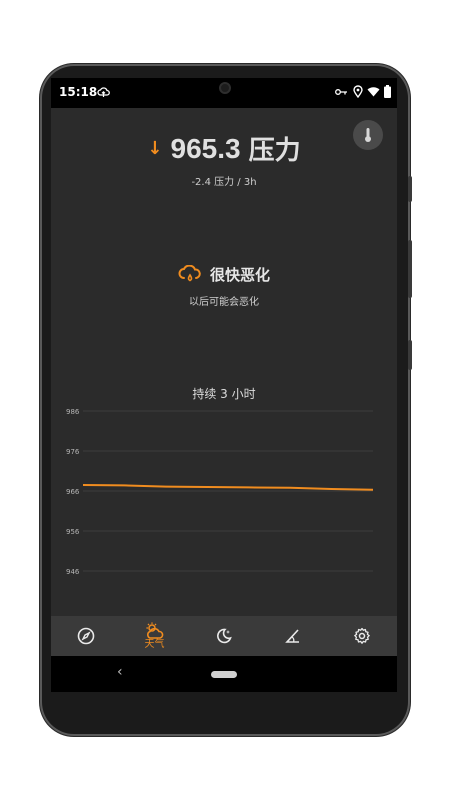  What do you see at coordinates (103, 92) in the screenshot?
I see `cloud-upload-icon` at bounding box center [103, 92].